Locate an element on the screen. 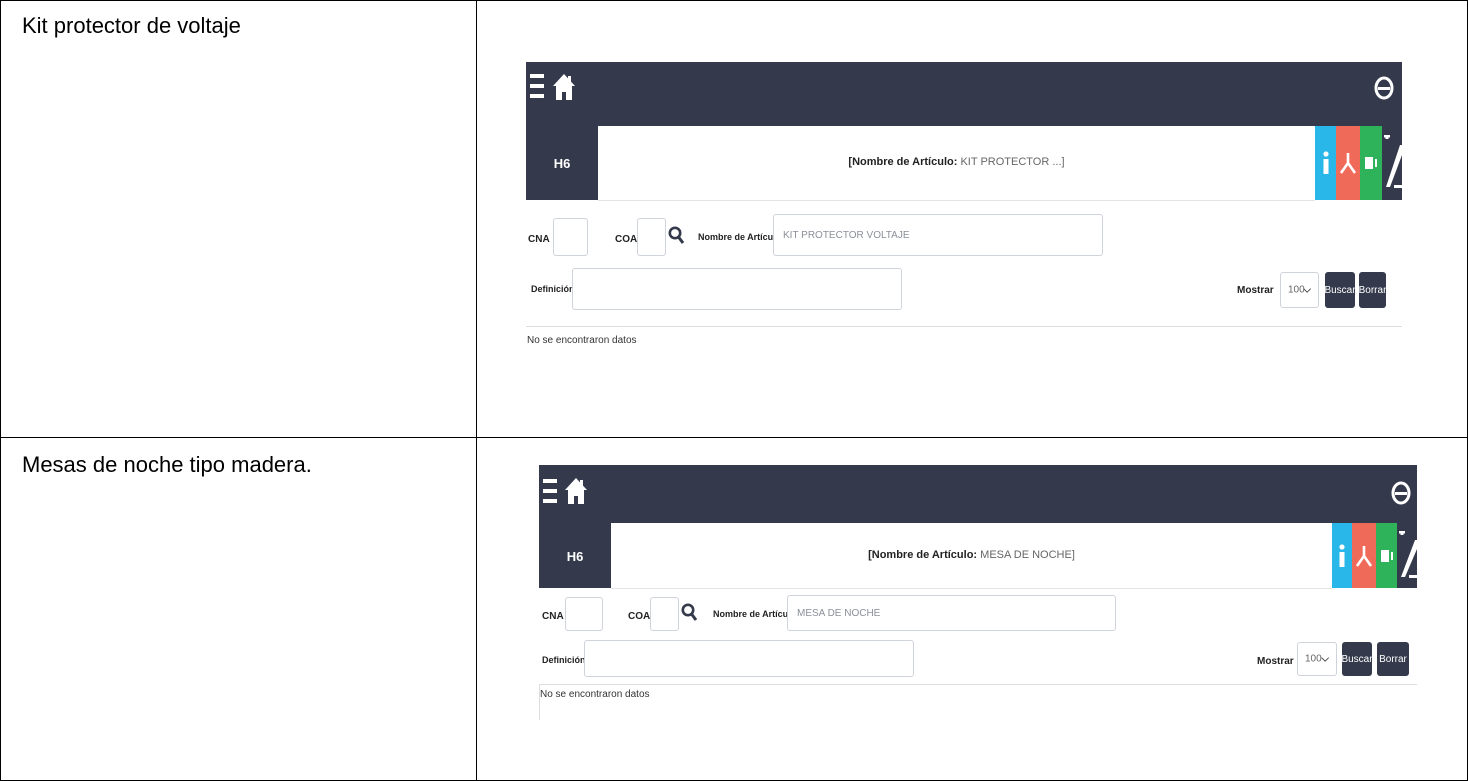  row-label-kit-protector: Kit protector de voltaje is located at coordinates (131, 25).